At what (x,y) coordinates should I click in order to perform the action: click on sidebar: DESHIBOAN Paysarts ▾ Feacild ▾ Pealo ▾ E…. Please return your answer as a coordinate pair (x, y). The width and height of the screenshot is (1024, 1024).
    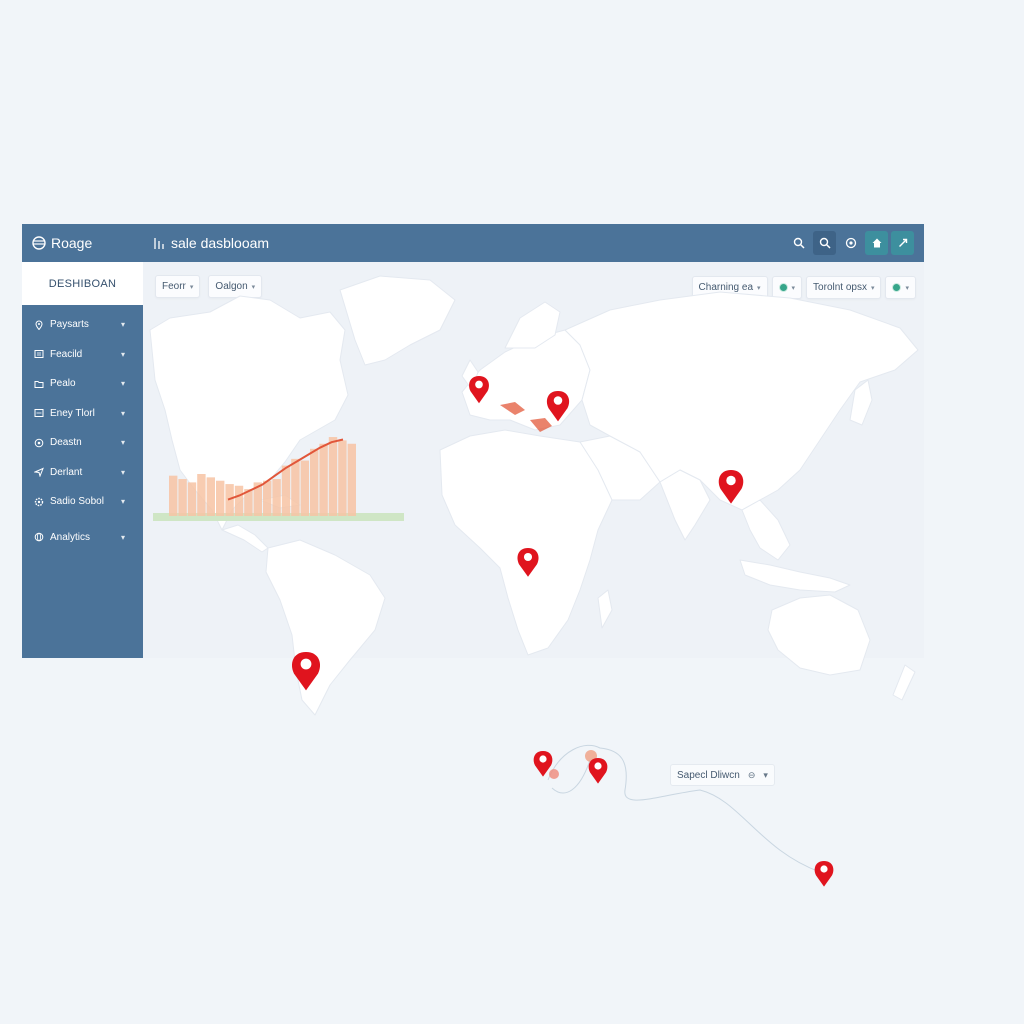
    Looking at the image, I should click on (82, 460).